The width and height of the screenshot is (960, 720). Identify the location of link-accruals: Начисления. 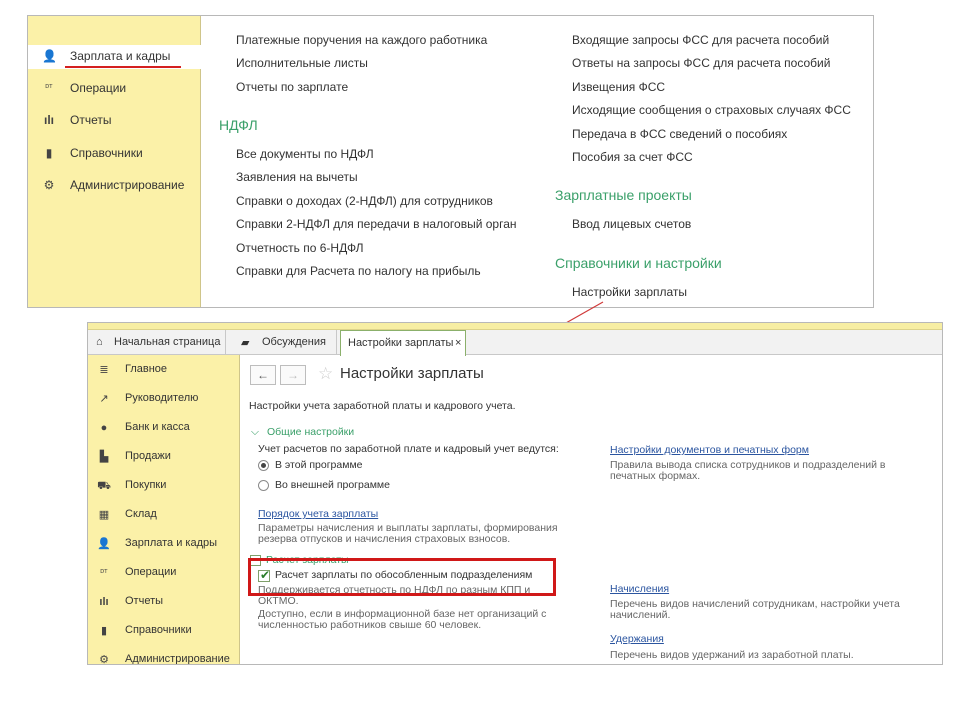
(639, 589).